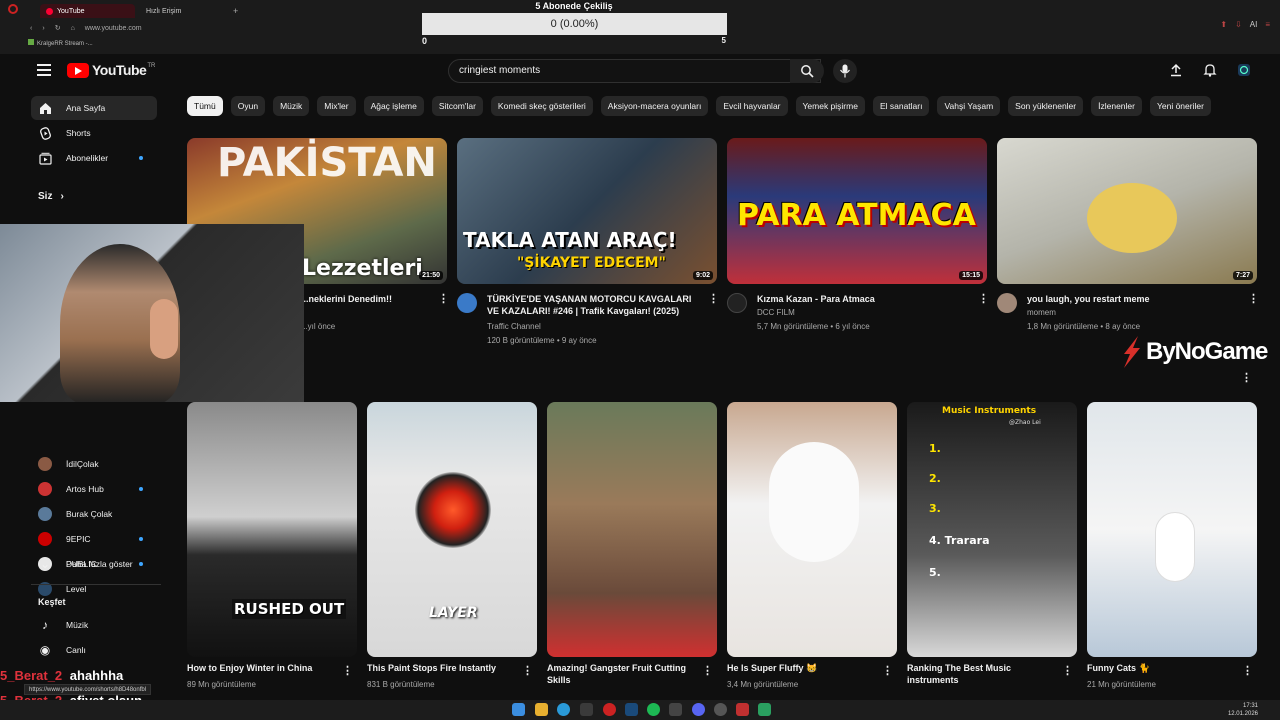  Describe the element at coordinates (371, 299) in the screenshot. I see `video-title: ...neklerini Denedim!!` at that location.